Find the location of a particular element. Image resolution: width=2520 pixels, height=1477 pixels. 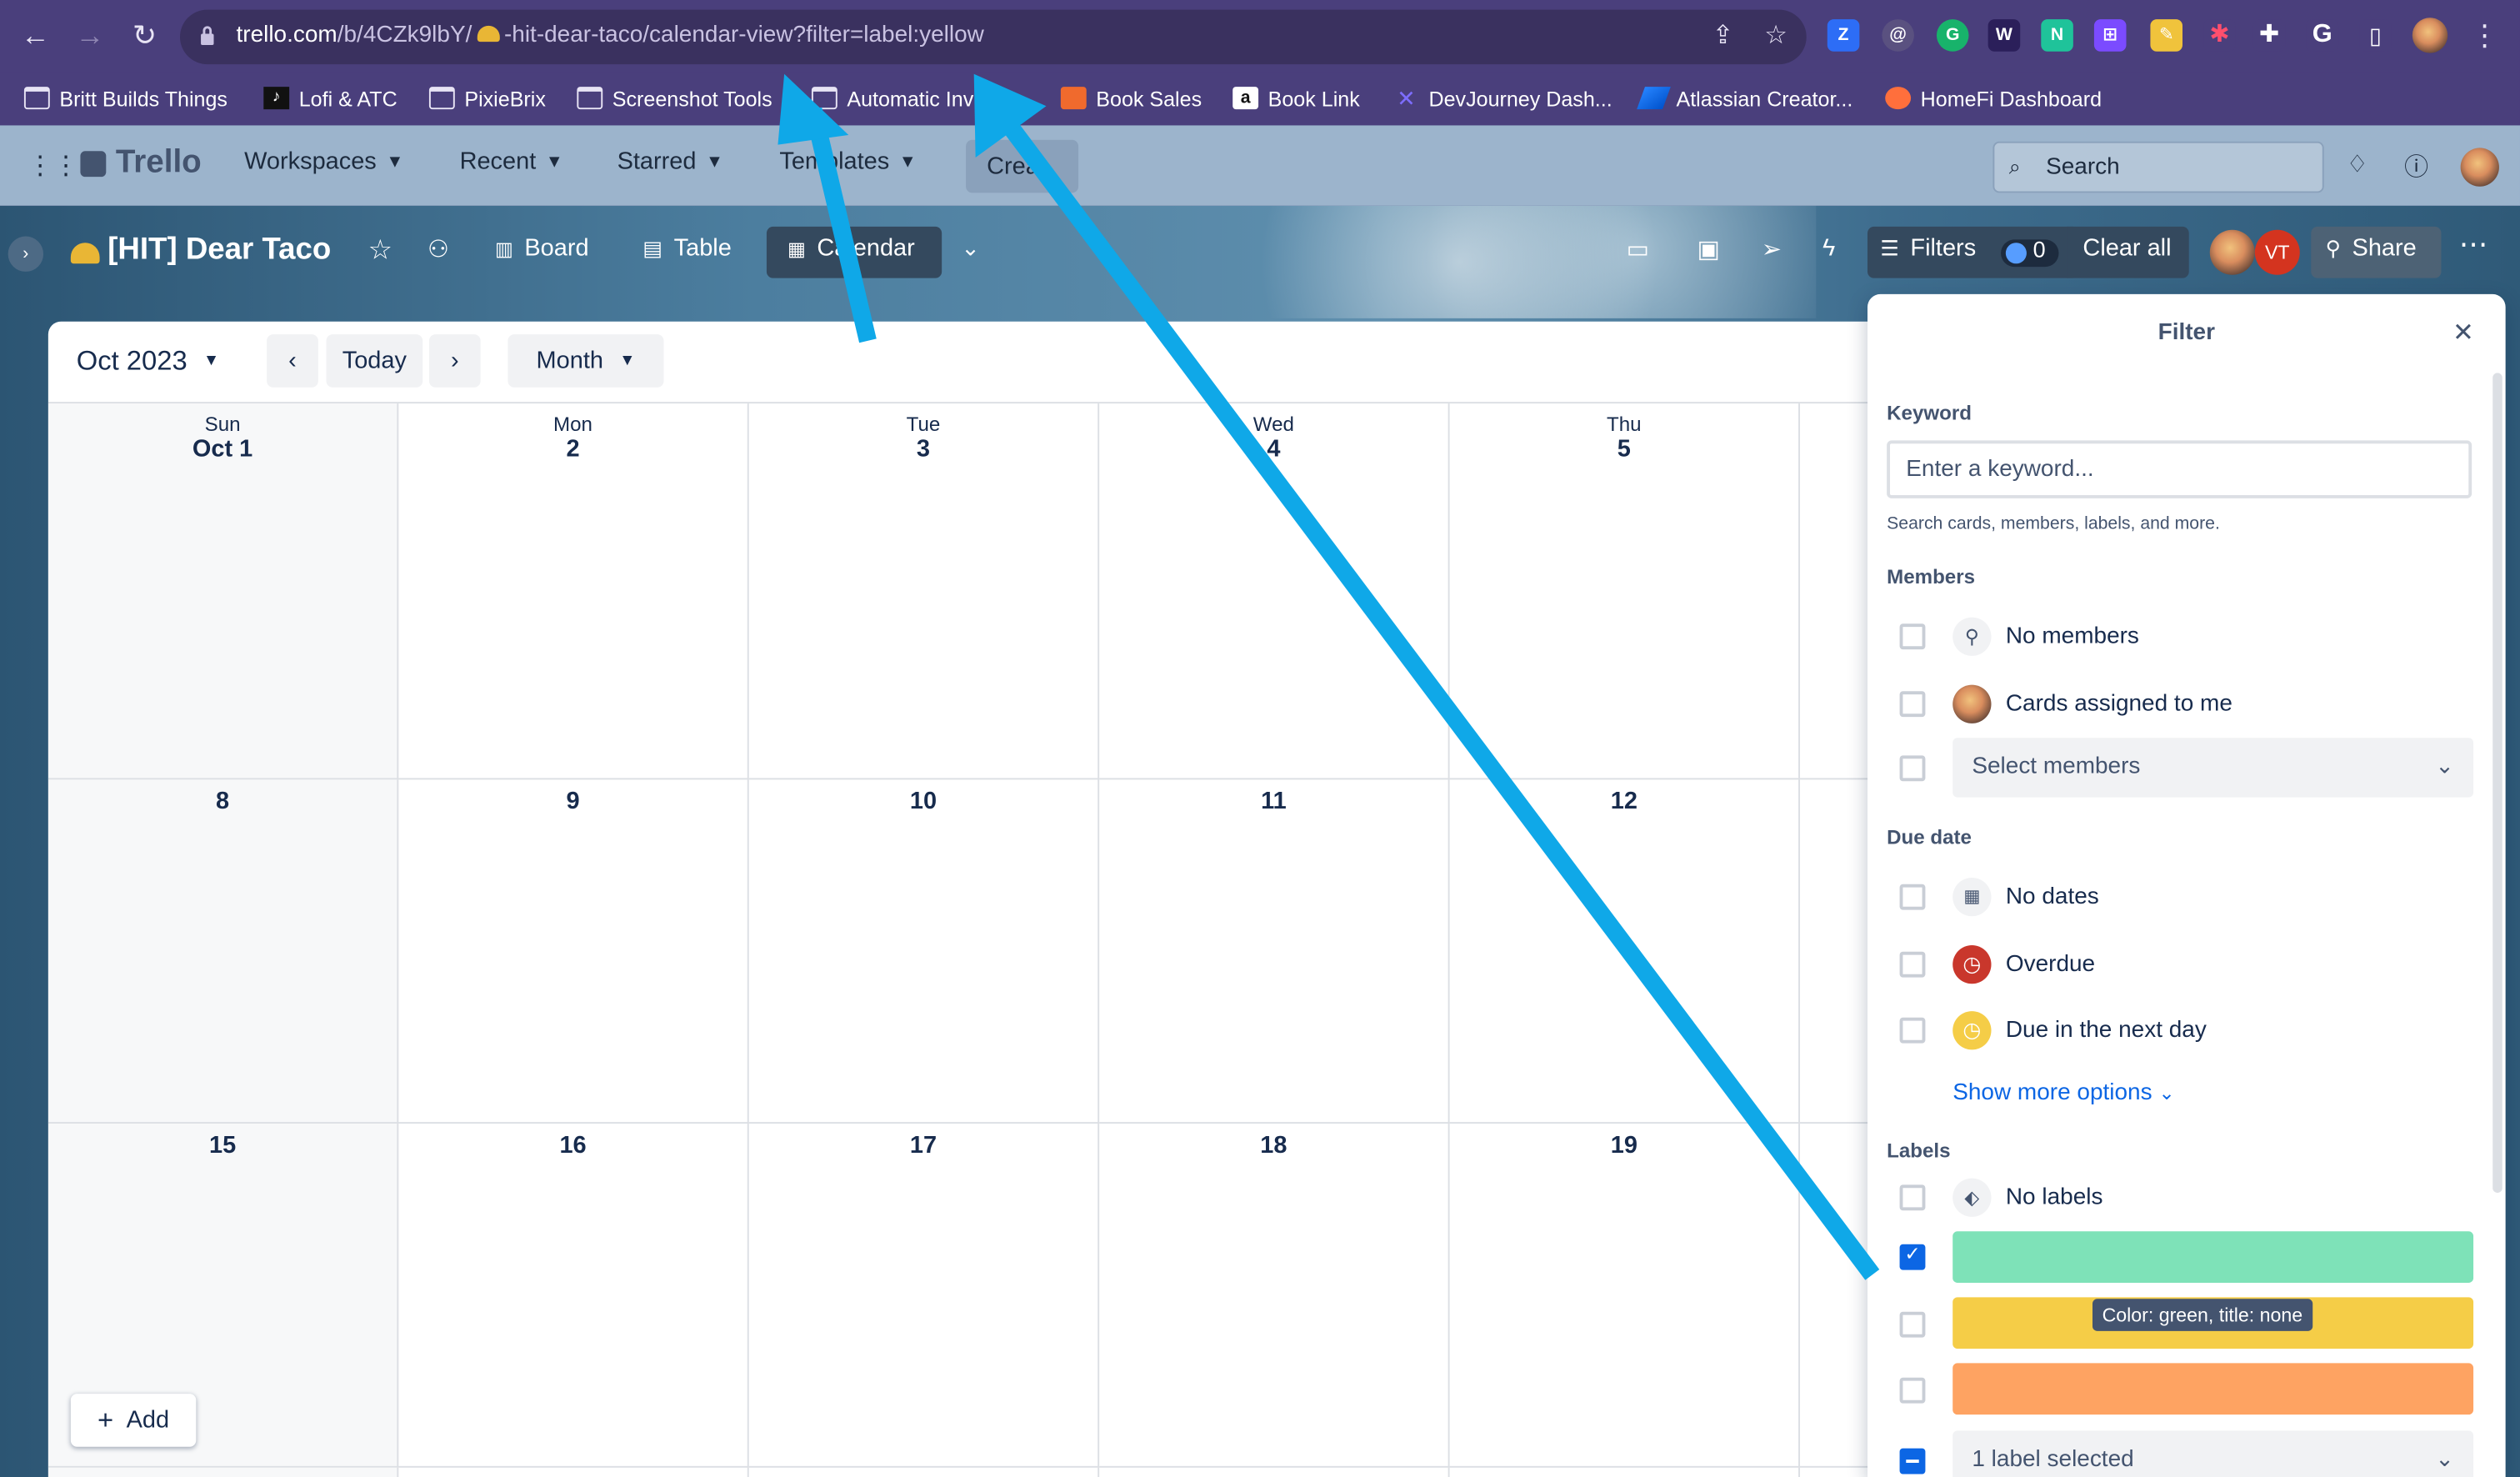

power-up-icon: ▭ is located at coordinates (1638, 249).